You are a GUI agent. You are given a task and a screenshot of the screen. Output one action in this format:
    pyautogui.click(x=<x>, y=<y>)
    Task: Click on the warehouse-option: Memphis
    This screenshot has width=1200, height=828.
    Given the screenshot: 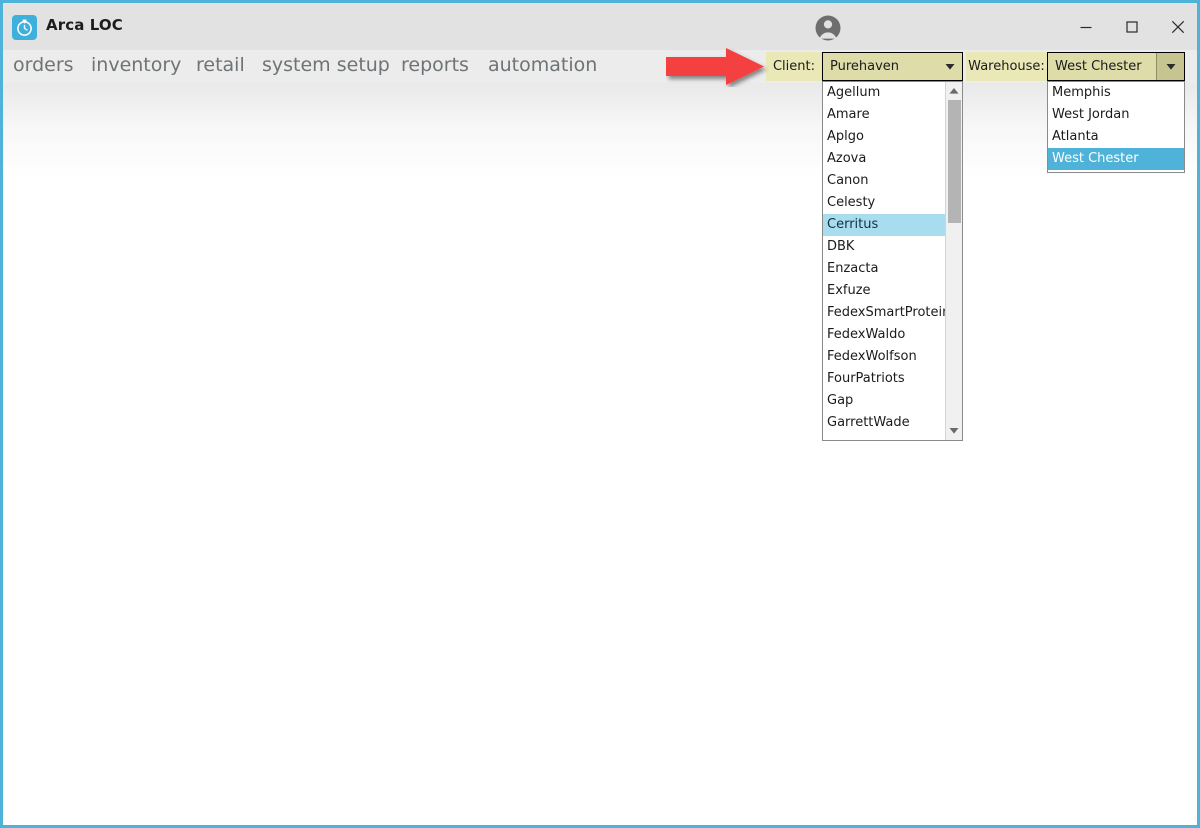 What is the action you would take?
    pyautogui.click(x=1116, y=93)
    